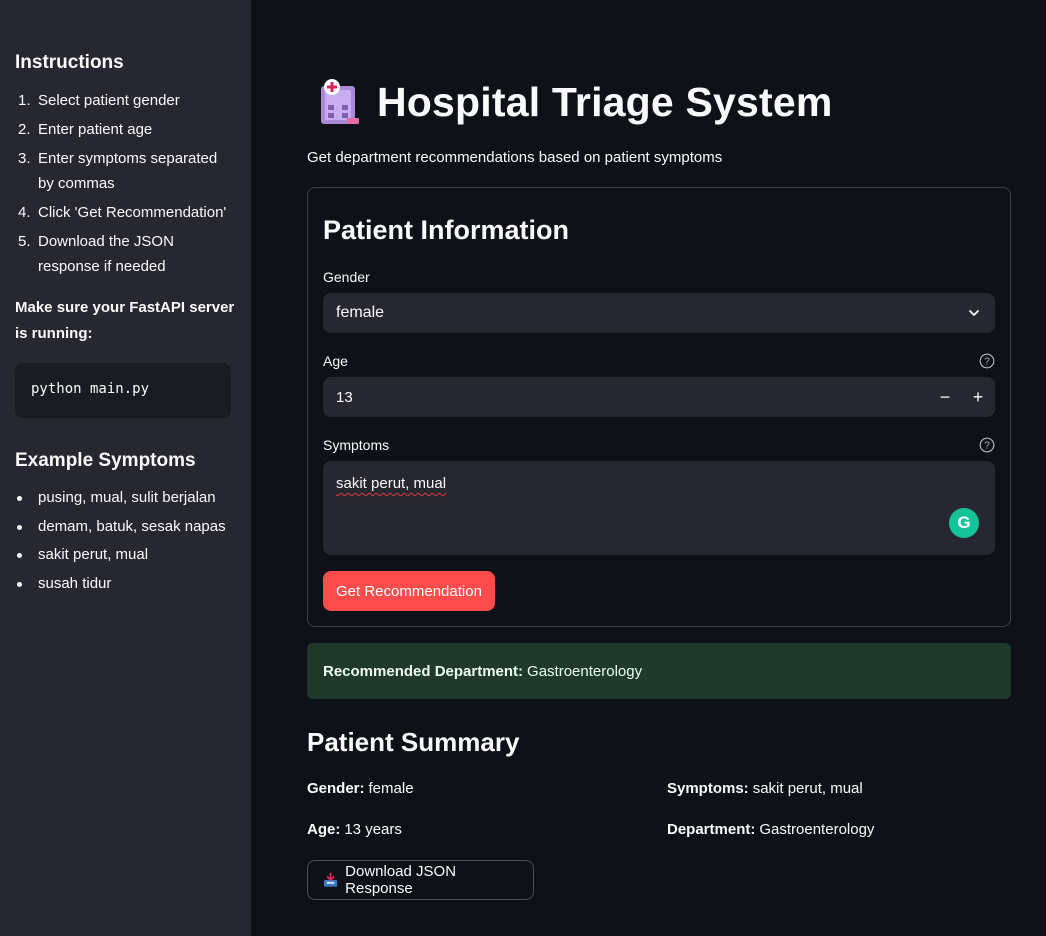 Image resolution: width=1046 pixels, height=936 pixels. Describe the element at coordinates (105, 460) in the screenshot. I see `examples-heading: Example Symptoms` at that location.